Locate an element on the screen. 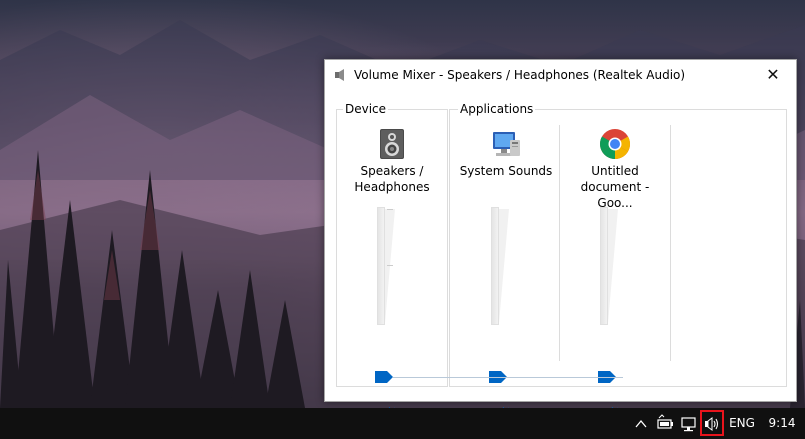 The width and height of the screenshot is (805, 439). taskbar: ENG 9:14 is located at coordinates (402, 423).